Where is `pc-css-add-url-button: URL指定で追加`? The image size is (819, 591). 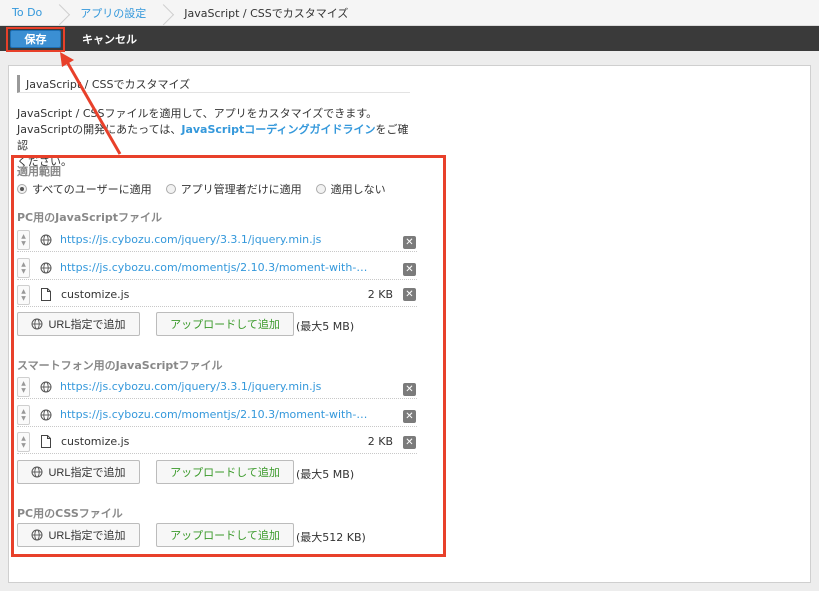
pc-css-add-url-button: URL指定で追加 is located at coordinates (78, 535).